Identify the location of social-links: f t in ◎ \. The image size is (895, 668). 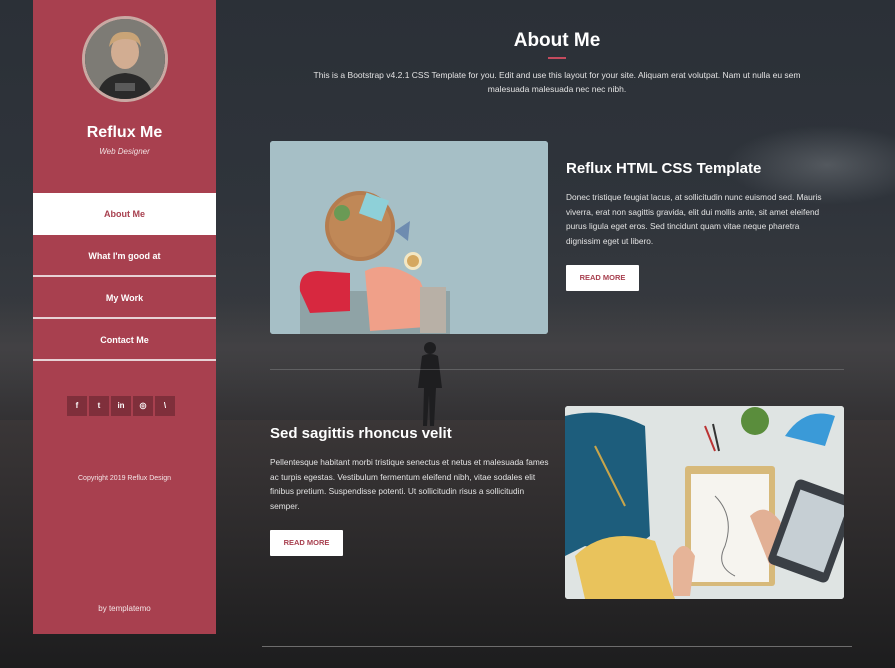
(121, 406).